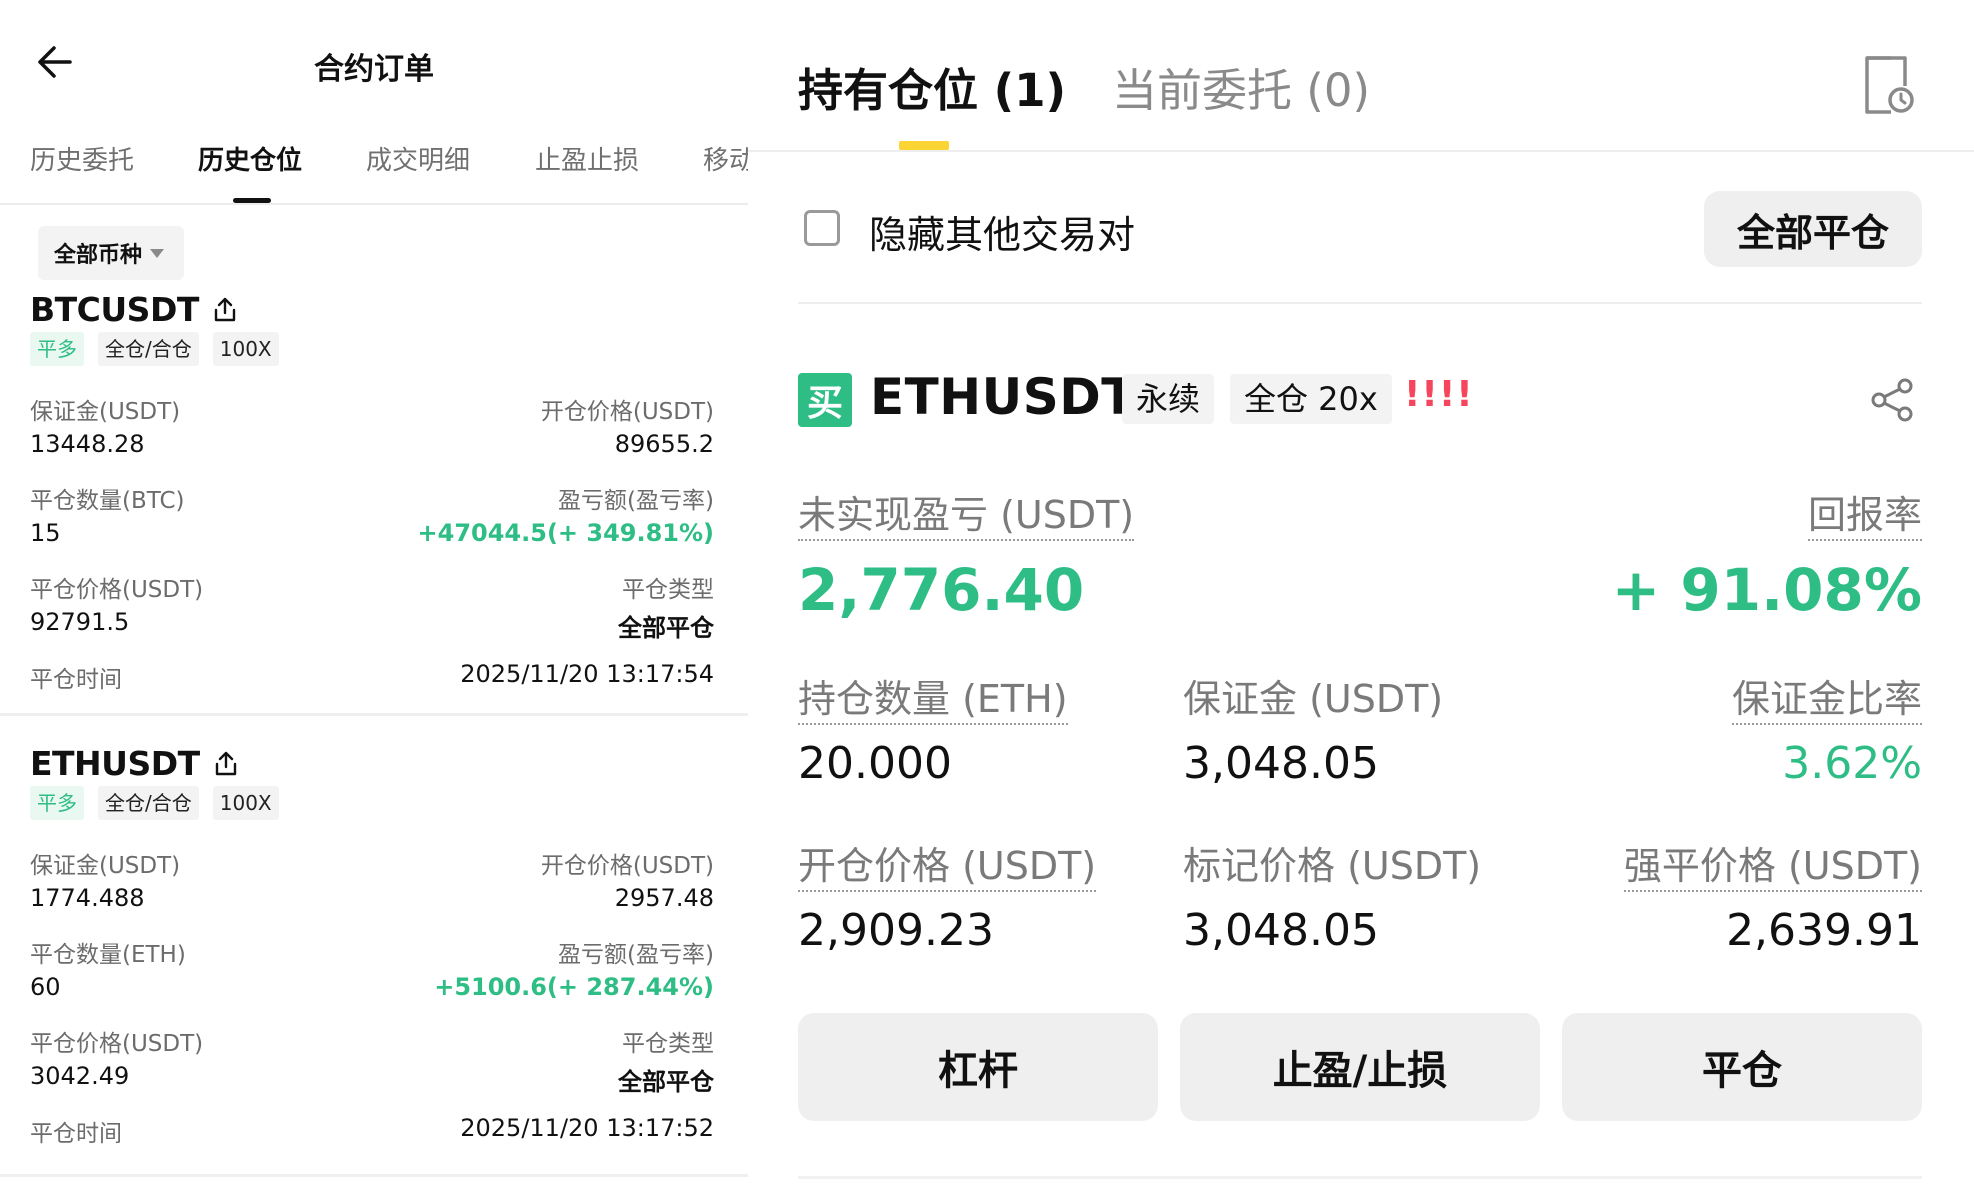 Image resolution: width=1974 pixels, height=1200 pixels. I want to click on leverage-button: 杠杆, so click(978, 1067).